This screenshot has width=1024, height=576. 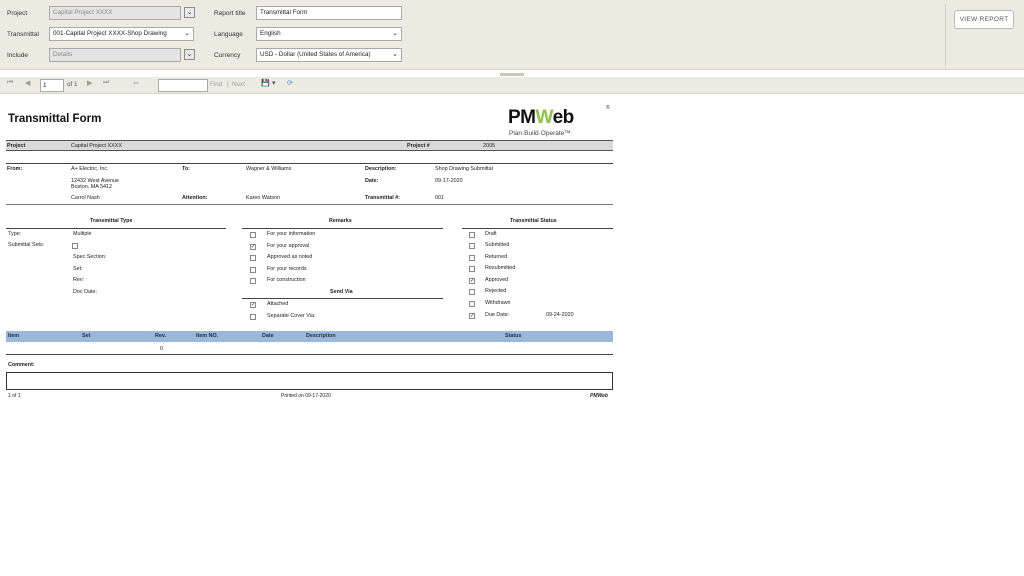 What do you see at coordinates (439, 198) in the screenshot?
I see `transmittal-number-value: 001` at bounding box center [439, 198].